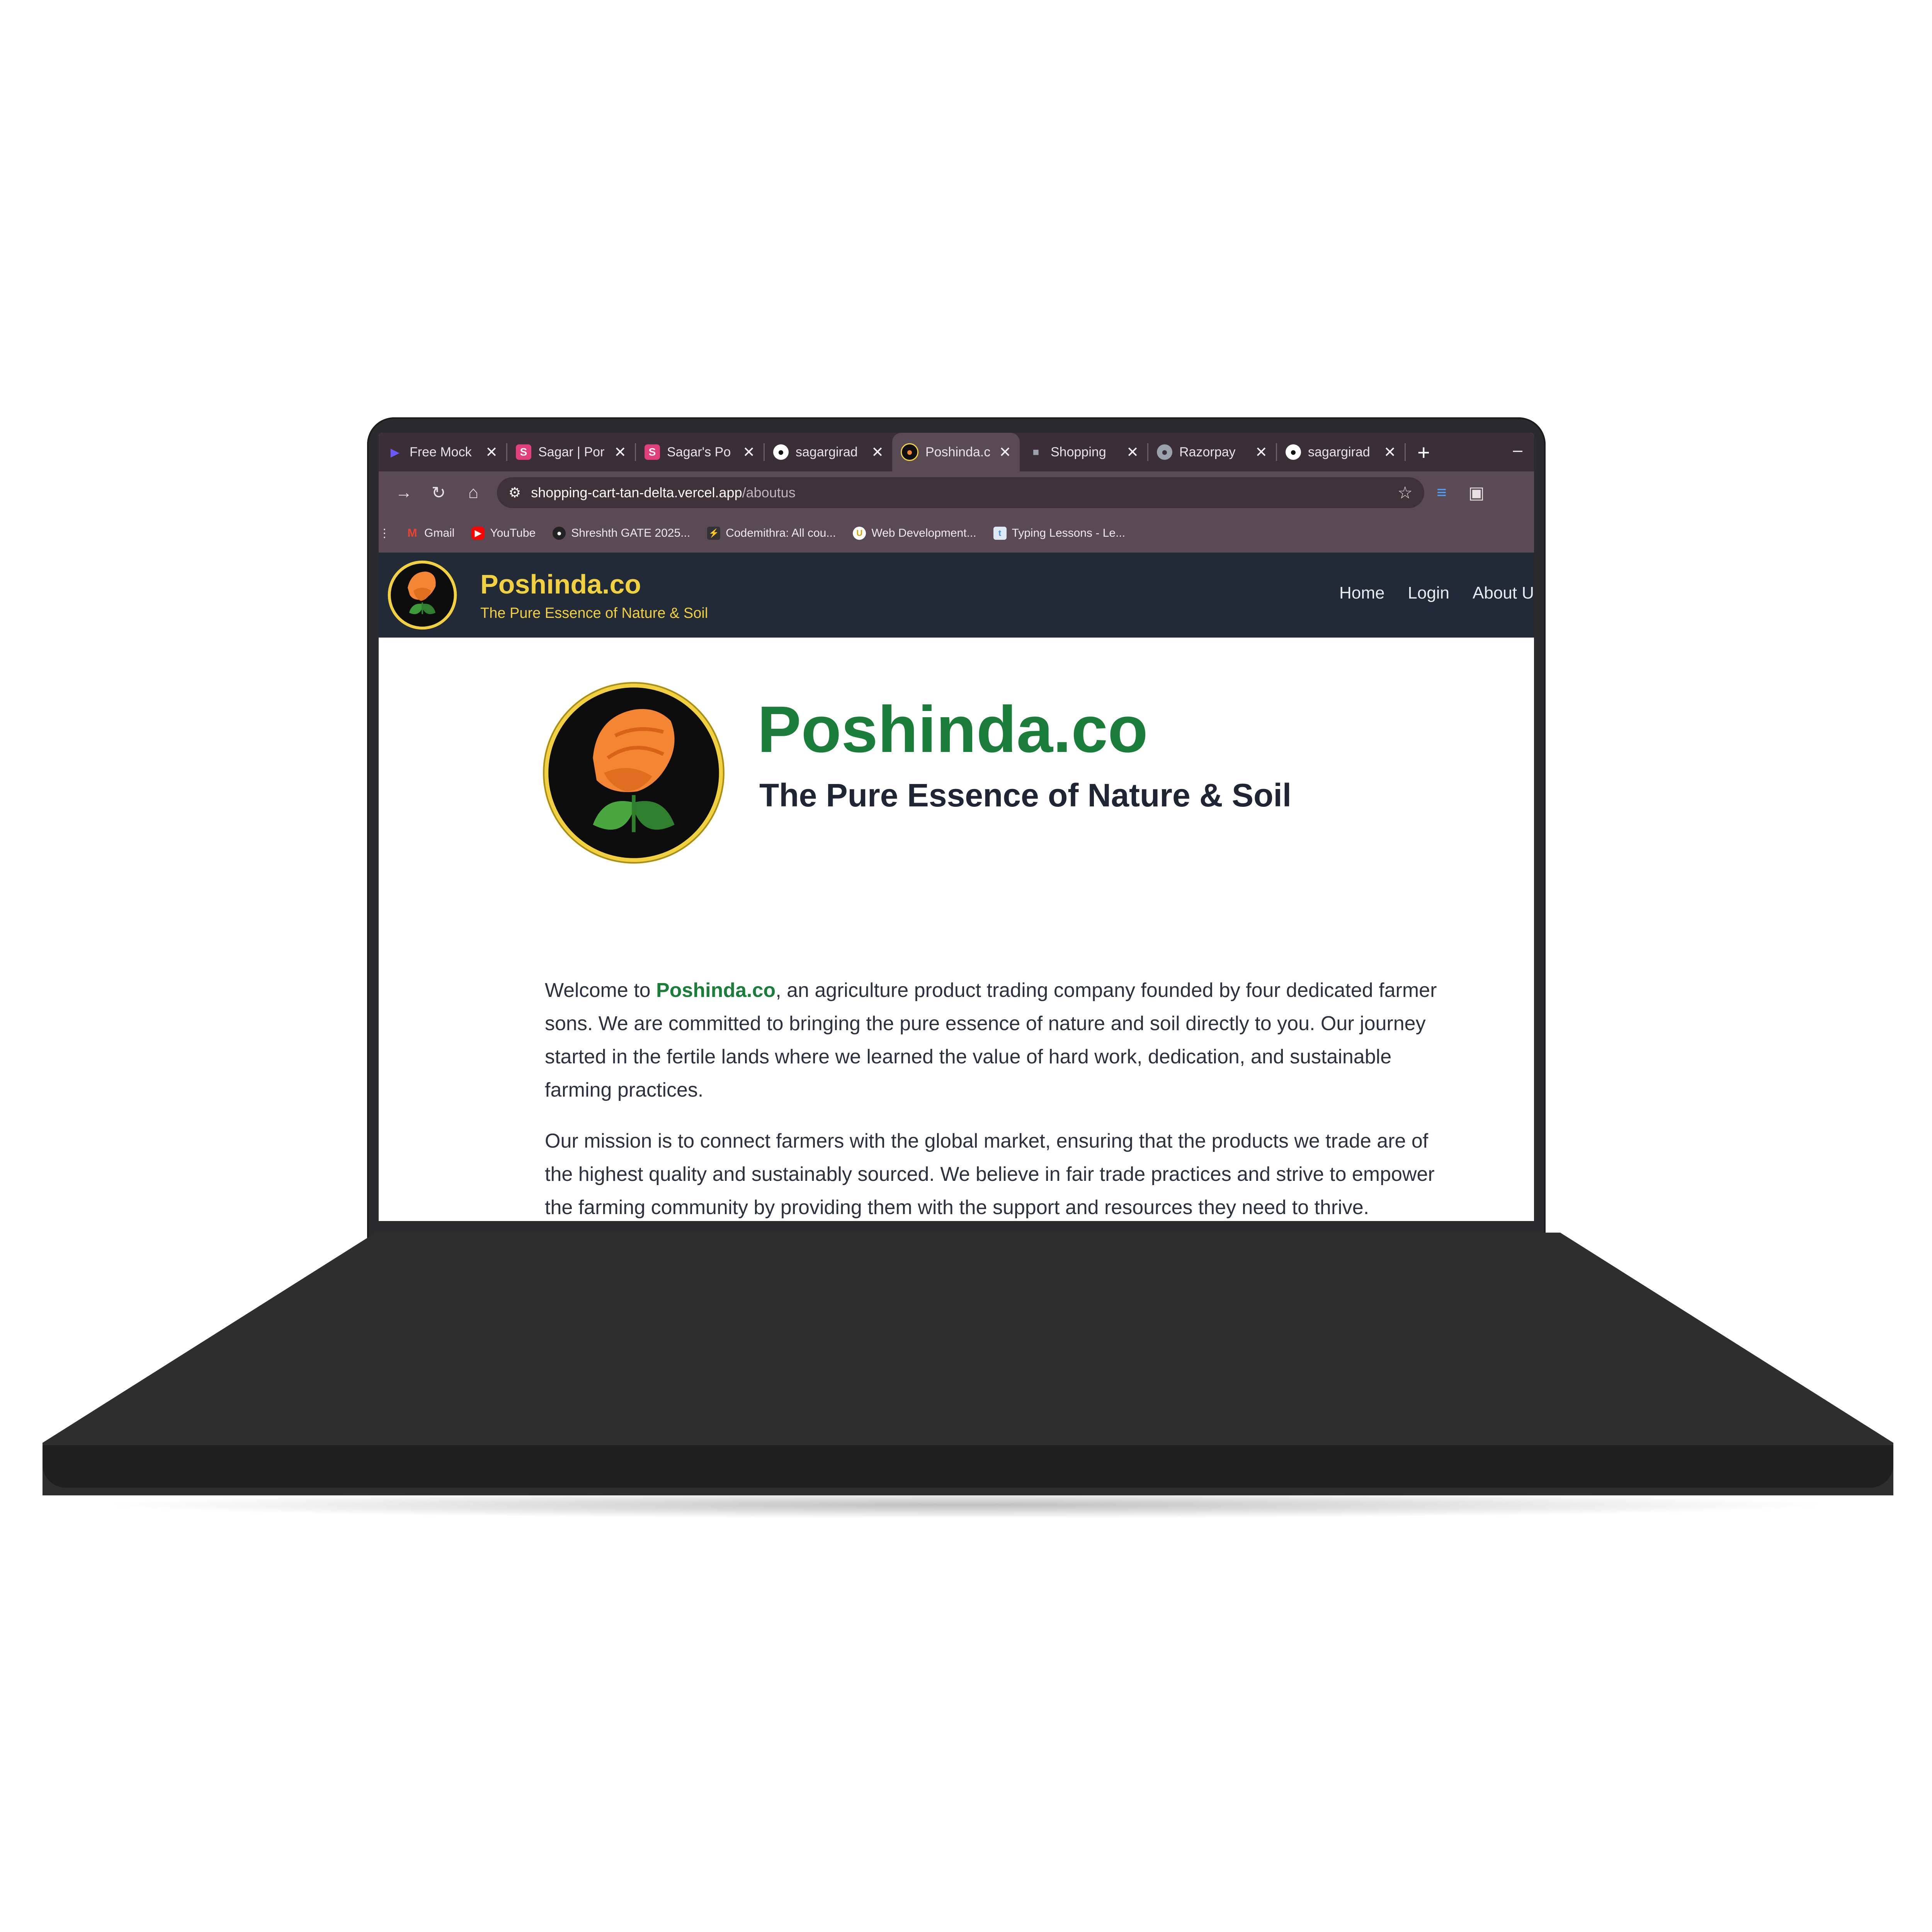  What do you see at coordinates (636, 492) in the screenshot?
I see `url-domain: shopping-cart-tan-delta.vercel.app` at bounding box center [636, 492].